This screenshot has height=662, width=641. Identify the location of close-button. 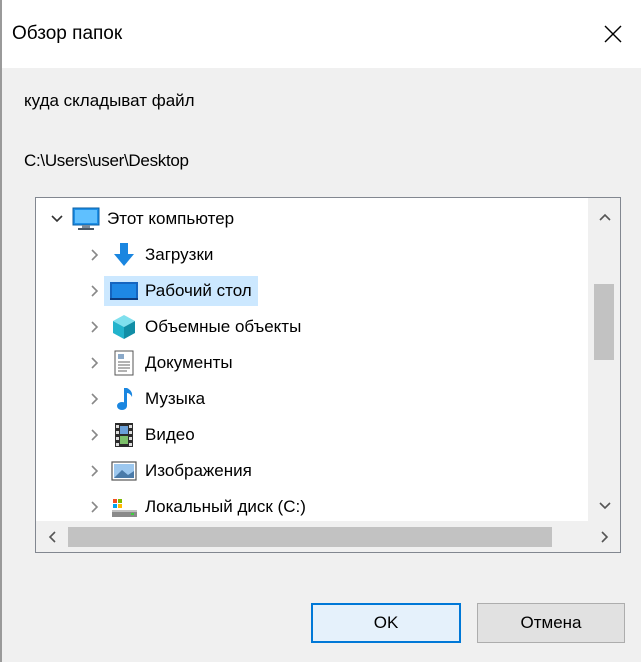
(613, 34).